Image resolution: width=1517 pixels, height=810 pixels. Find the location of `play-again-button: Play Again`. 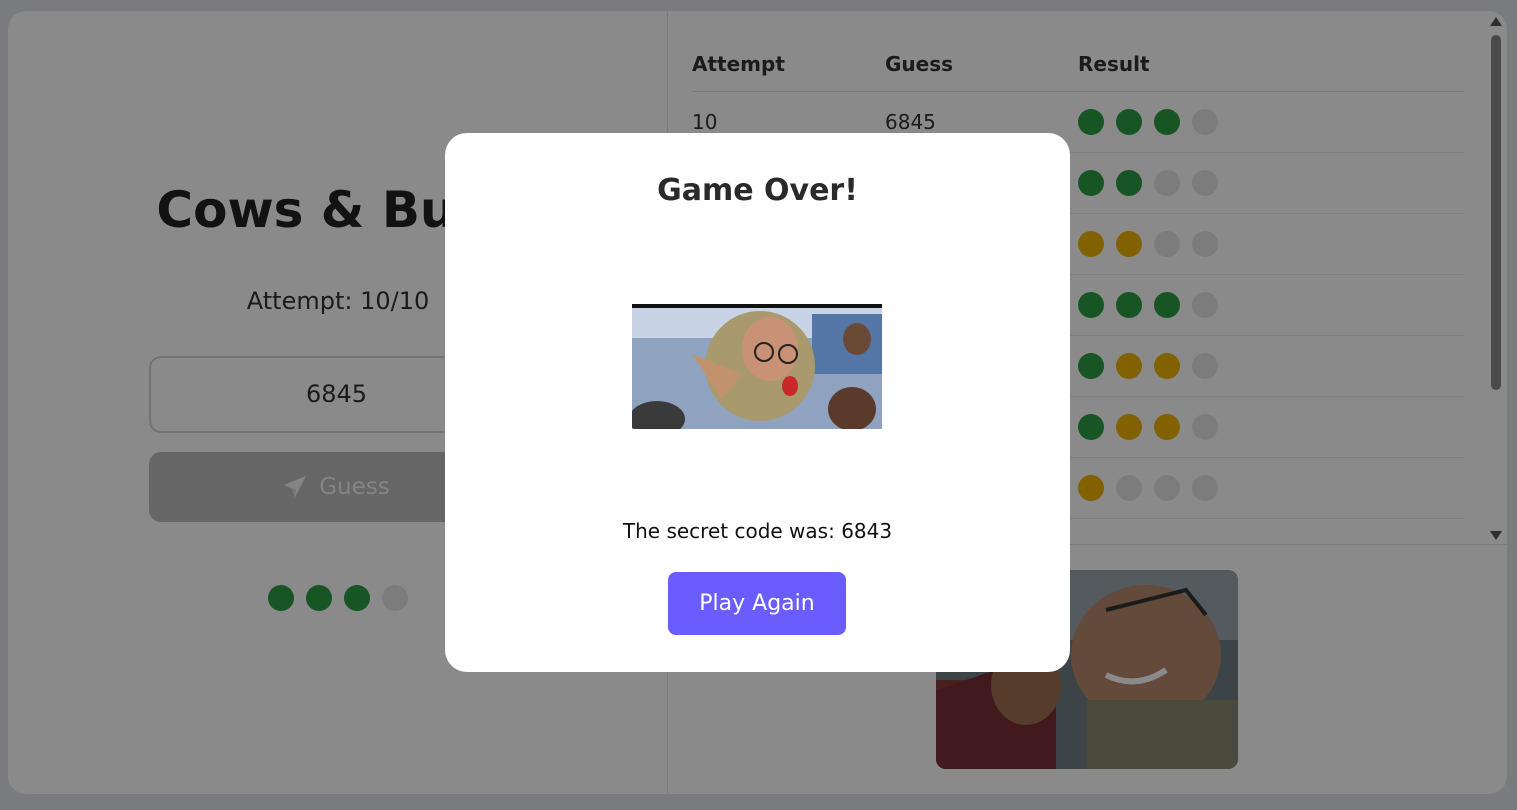

play-again-button: Play Again is located at coordinates (757, 603).